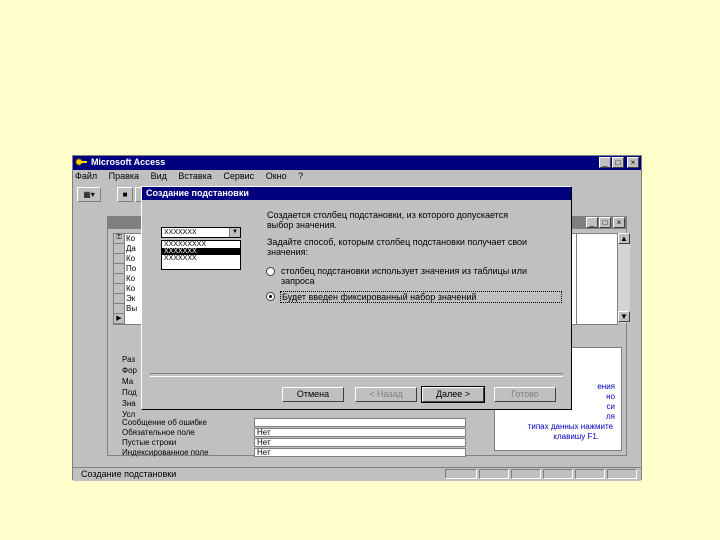 The image size is (720, 540). I want to click on dropdown-arrow-icon: ▼, so click(234, 232).